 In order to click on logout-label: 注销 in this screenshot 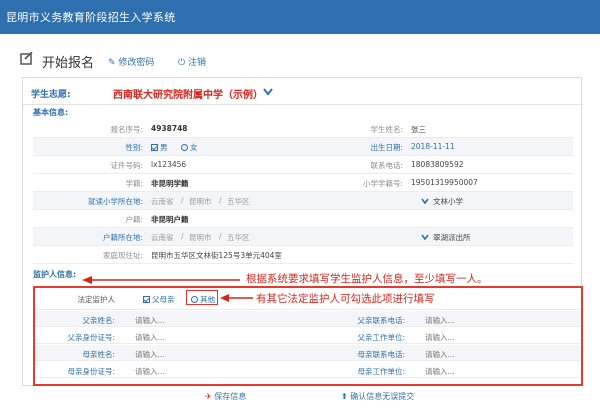, I will do `click(197, 63)`.